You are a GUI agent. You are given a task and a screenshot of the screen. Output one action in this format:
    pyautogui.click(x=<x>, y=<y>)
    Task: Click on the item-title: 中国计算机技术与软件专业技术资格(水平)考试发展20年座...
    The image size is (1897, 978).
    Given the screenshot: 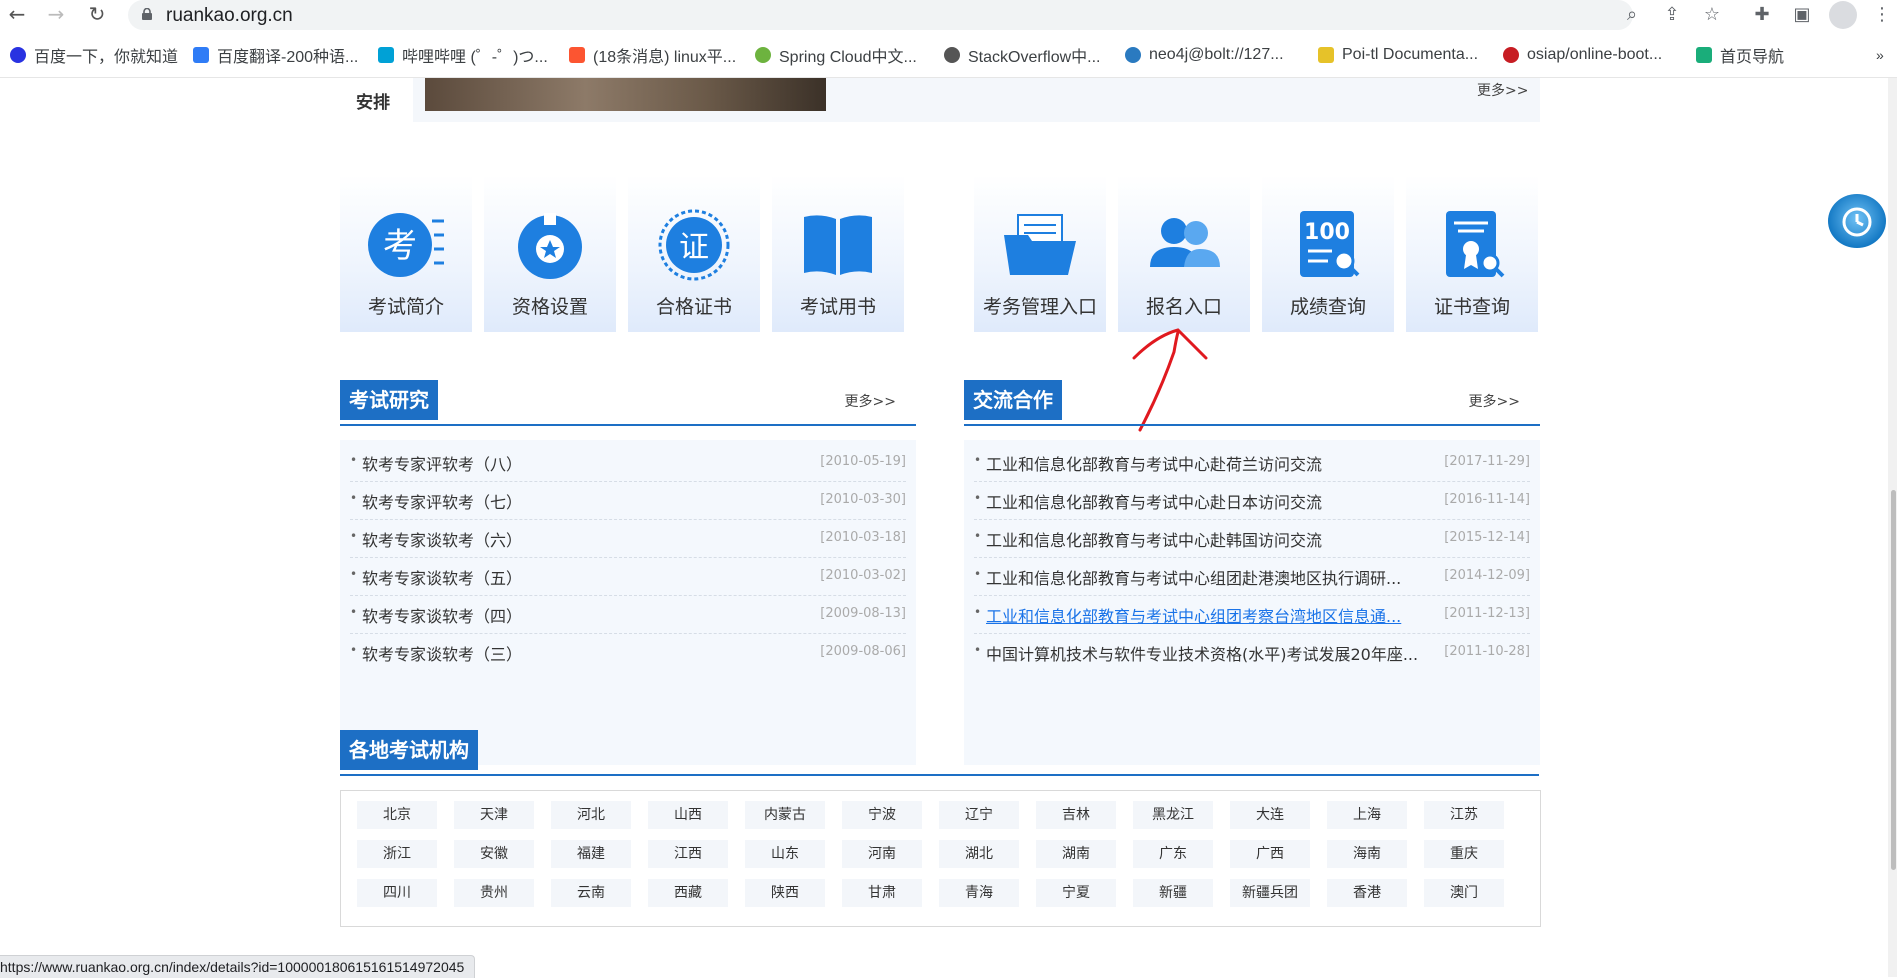 What is the action you would take?
    pyautogui.click(x=1202, y=653)
    